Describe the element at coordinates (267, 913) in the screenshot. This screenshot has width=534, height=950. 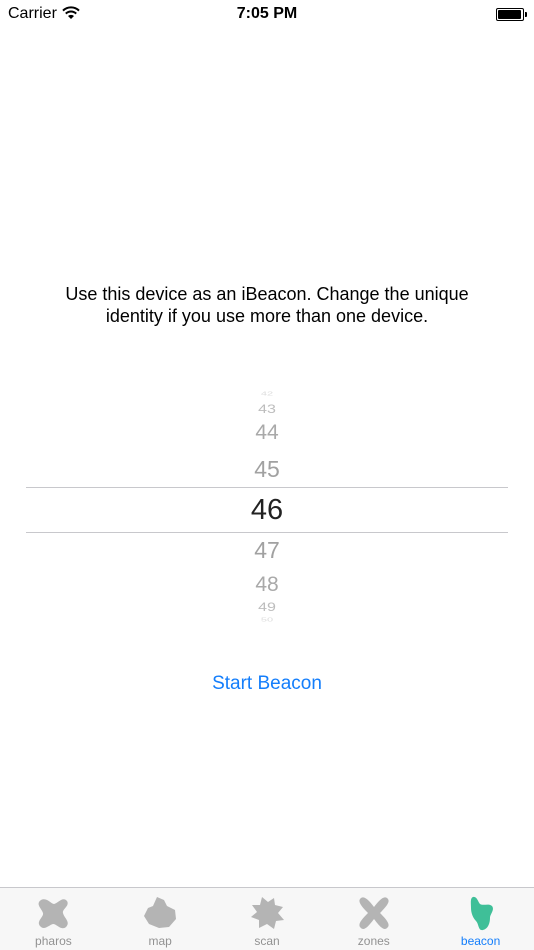
I see `scan-icon` at that location.